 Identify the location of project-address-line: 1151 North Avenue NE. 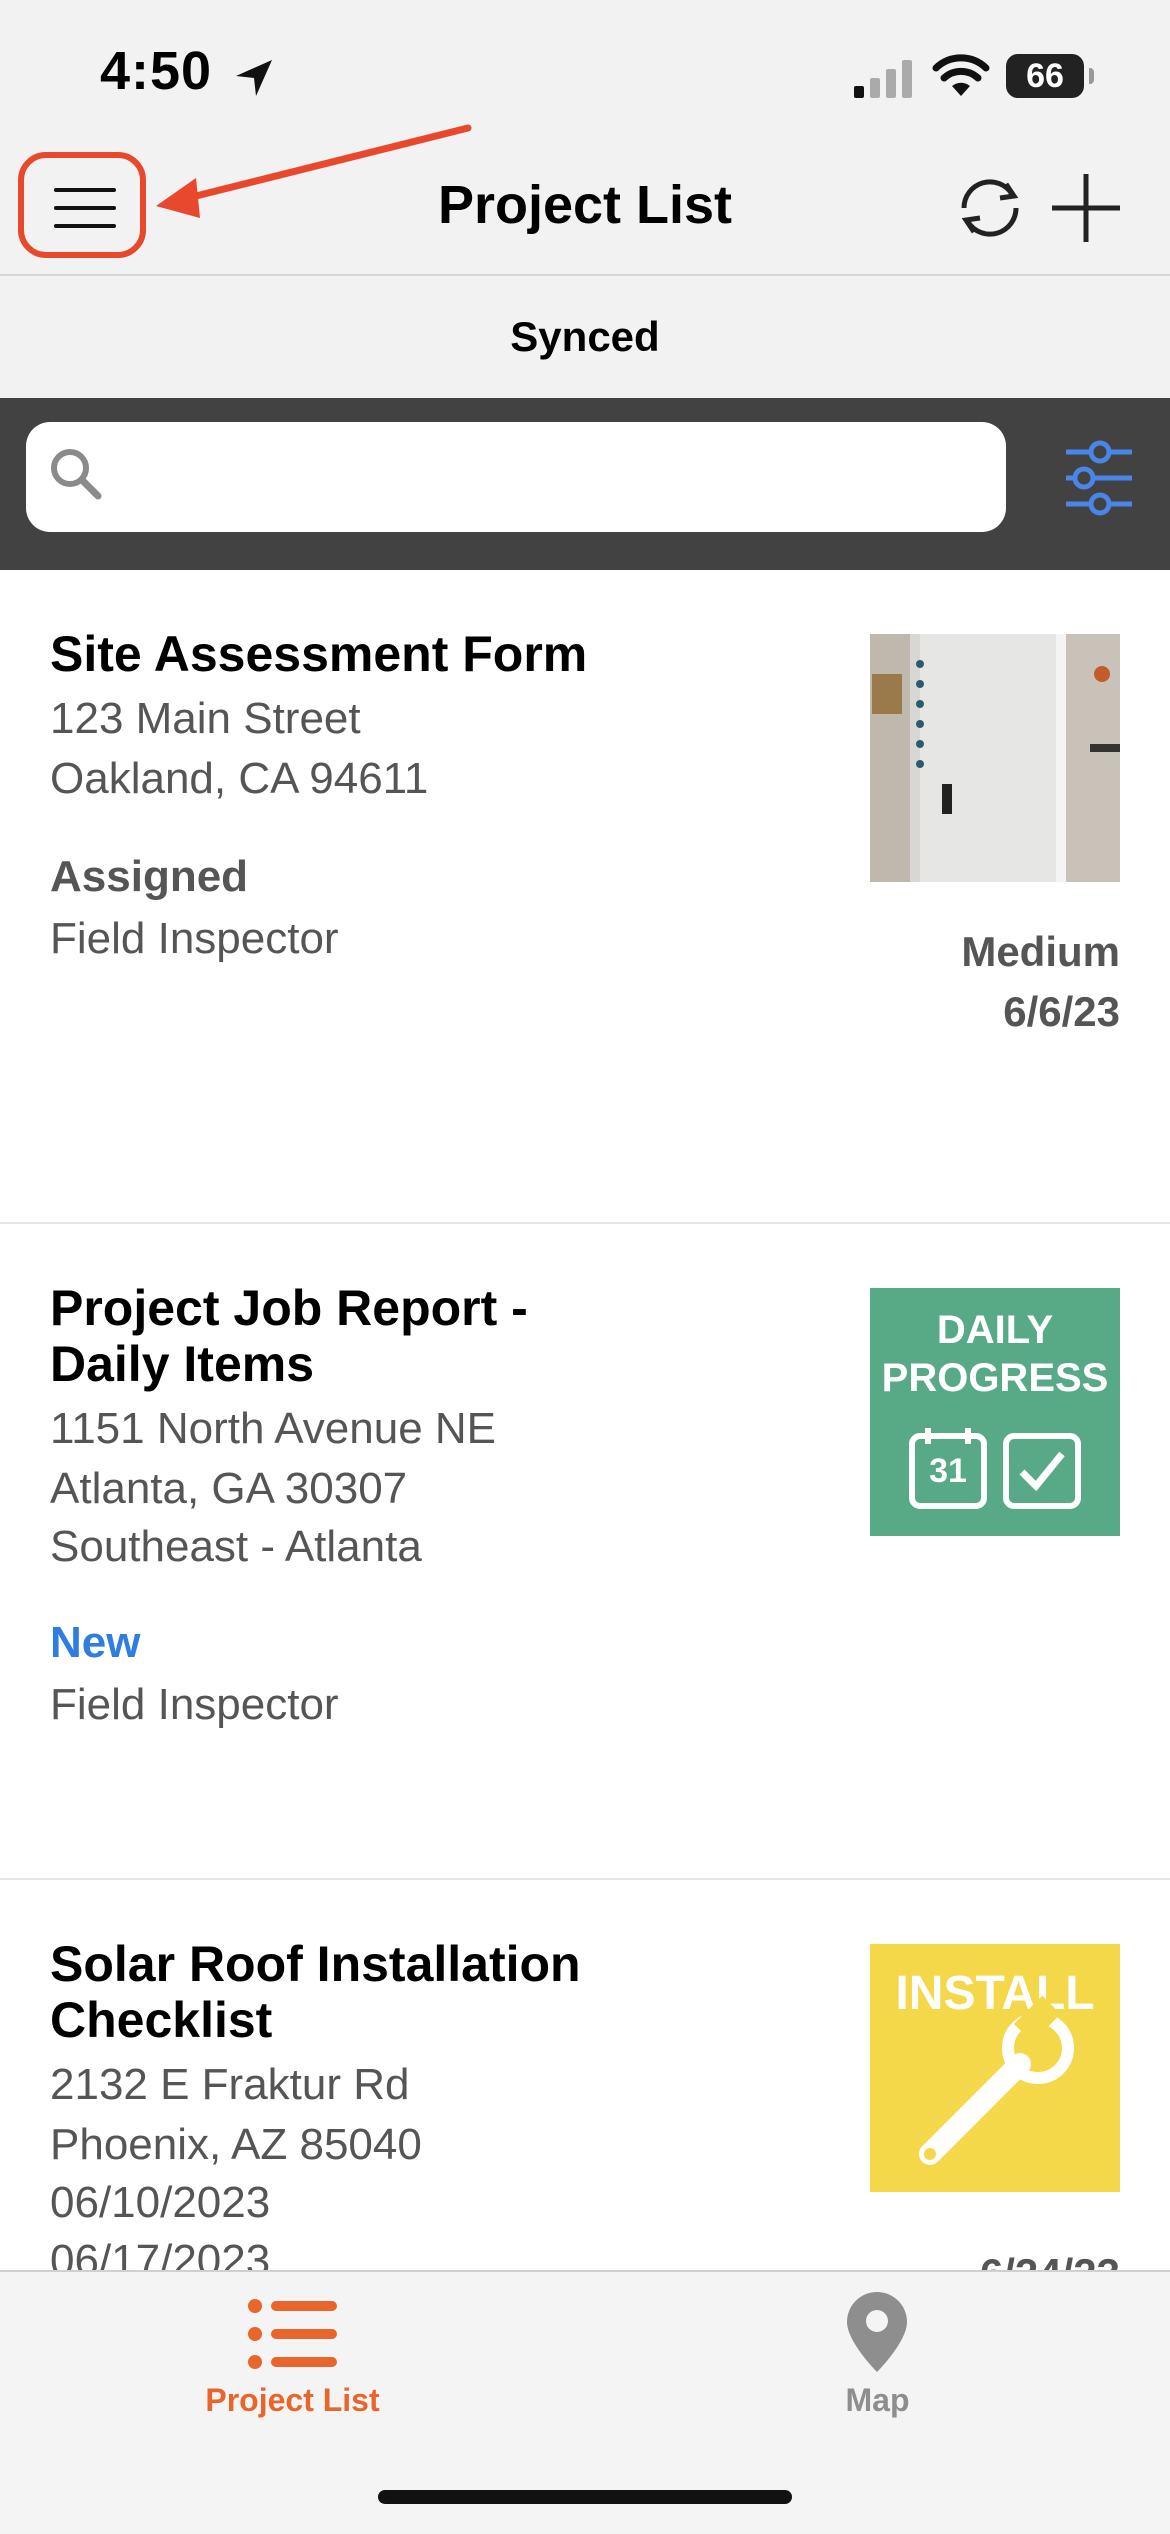
(273, 1428).